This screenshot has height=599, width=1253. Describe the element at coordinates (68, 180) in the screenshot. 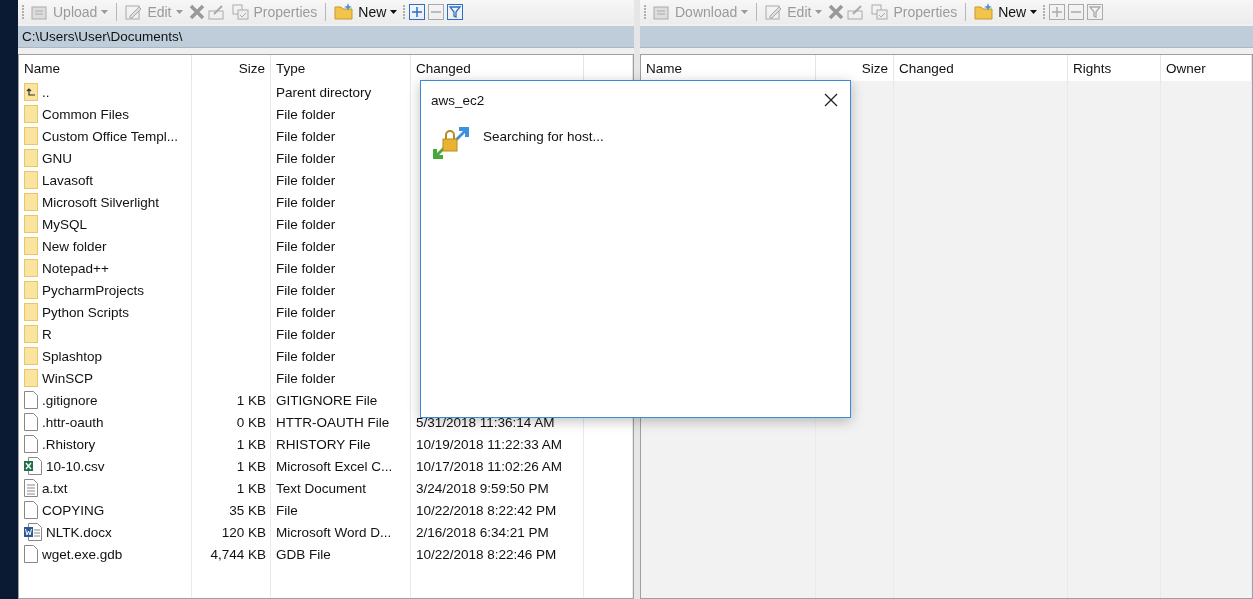

I see `file-name: Lavasoft` at that location.